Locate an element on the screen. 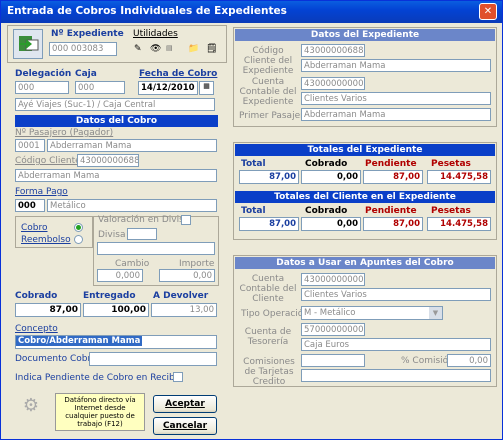 This screenshot has width=503, height=440. aceptar-label: Aceptar is located at coordinates (185, 404).